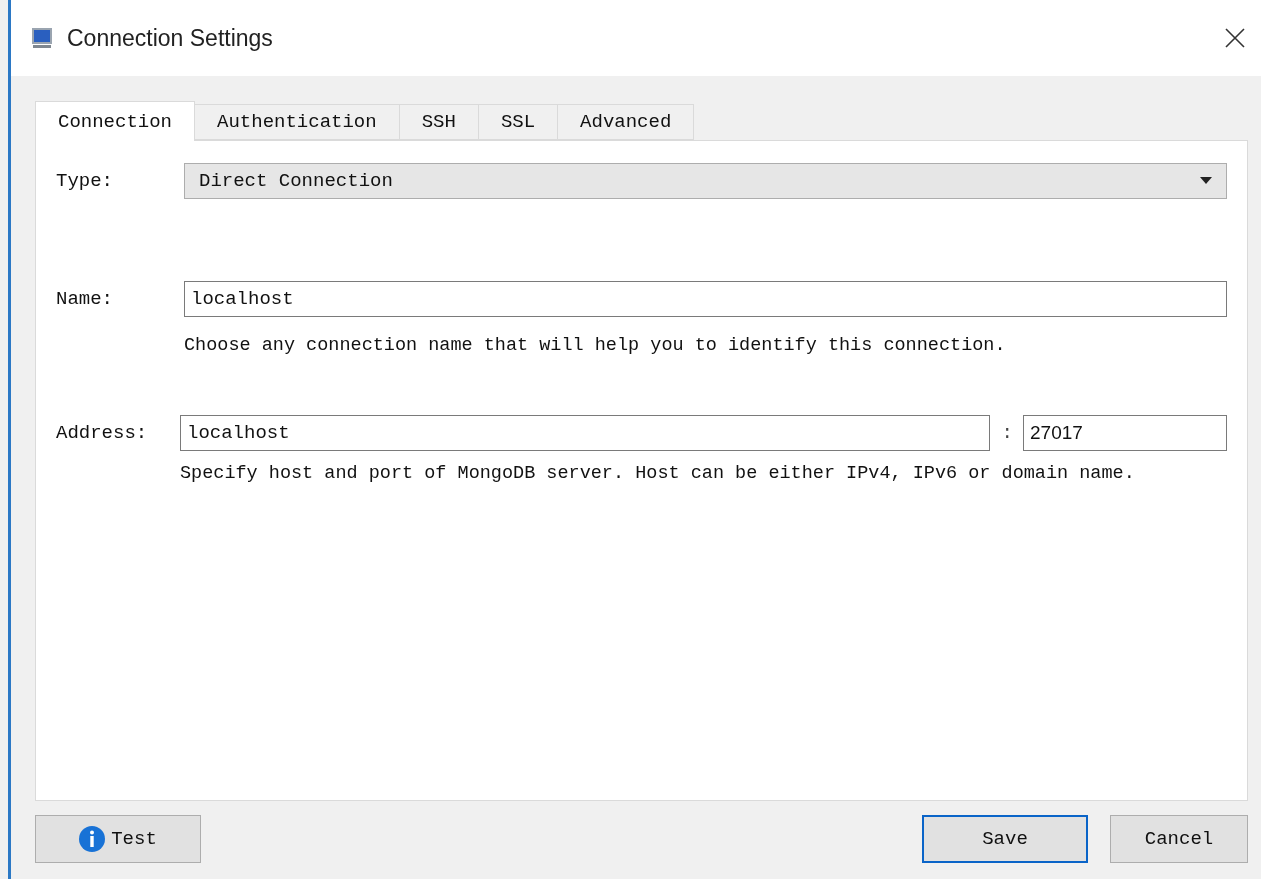 The width and height of the screenshot is (1261, 879). Describe the element at coordinates (438, 122) in the screenshot. I see `tab: SSH` at that location.